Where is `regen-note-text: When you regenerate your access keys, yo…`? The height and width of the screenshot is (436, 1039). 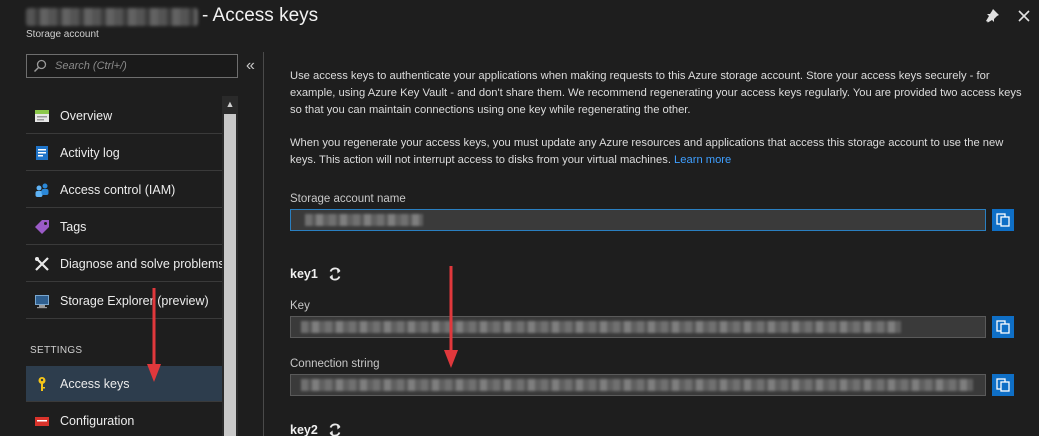
regen-note-text: When you regenerate your access keys, yo… is located at coordinates (647, 151).